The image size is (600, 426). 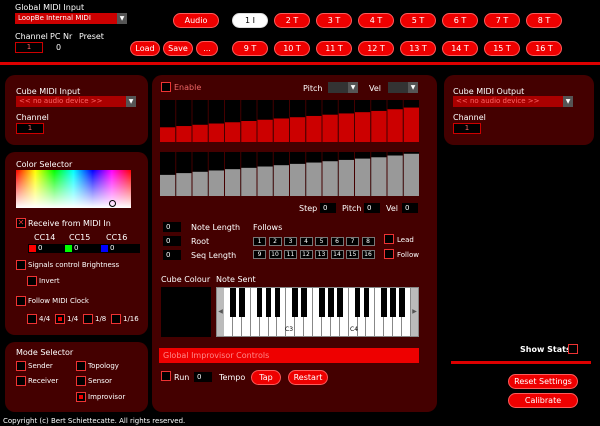 What do you see at coordinates (389, 254) in the screenshot?
I see `follow-checkbox` at bounding box center [389, 254].